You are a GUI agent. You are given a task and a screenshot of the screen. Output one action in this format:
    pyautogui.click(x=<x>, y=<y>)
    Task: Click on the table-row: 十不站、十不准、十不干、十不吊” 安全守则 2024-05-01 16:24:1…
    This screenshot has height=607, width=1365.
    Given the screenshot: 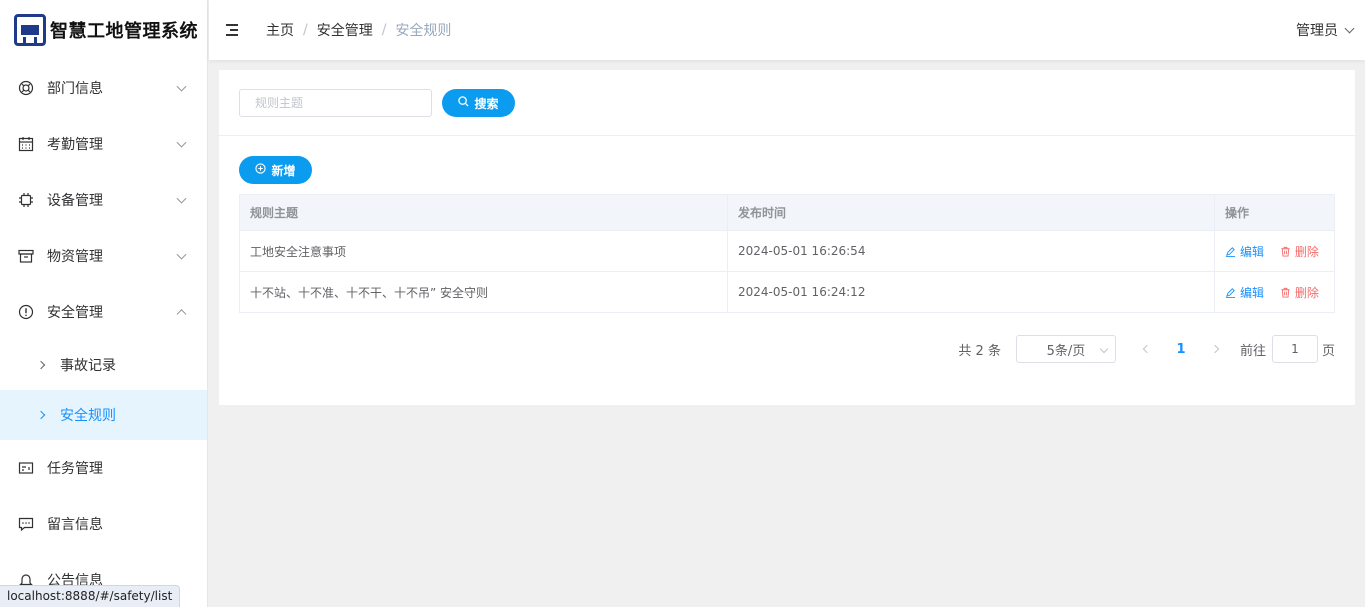 What is the action you would take?
    pyautogui.click(x=787, y=292)
    